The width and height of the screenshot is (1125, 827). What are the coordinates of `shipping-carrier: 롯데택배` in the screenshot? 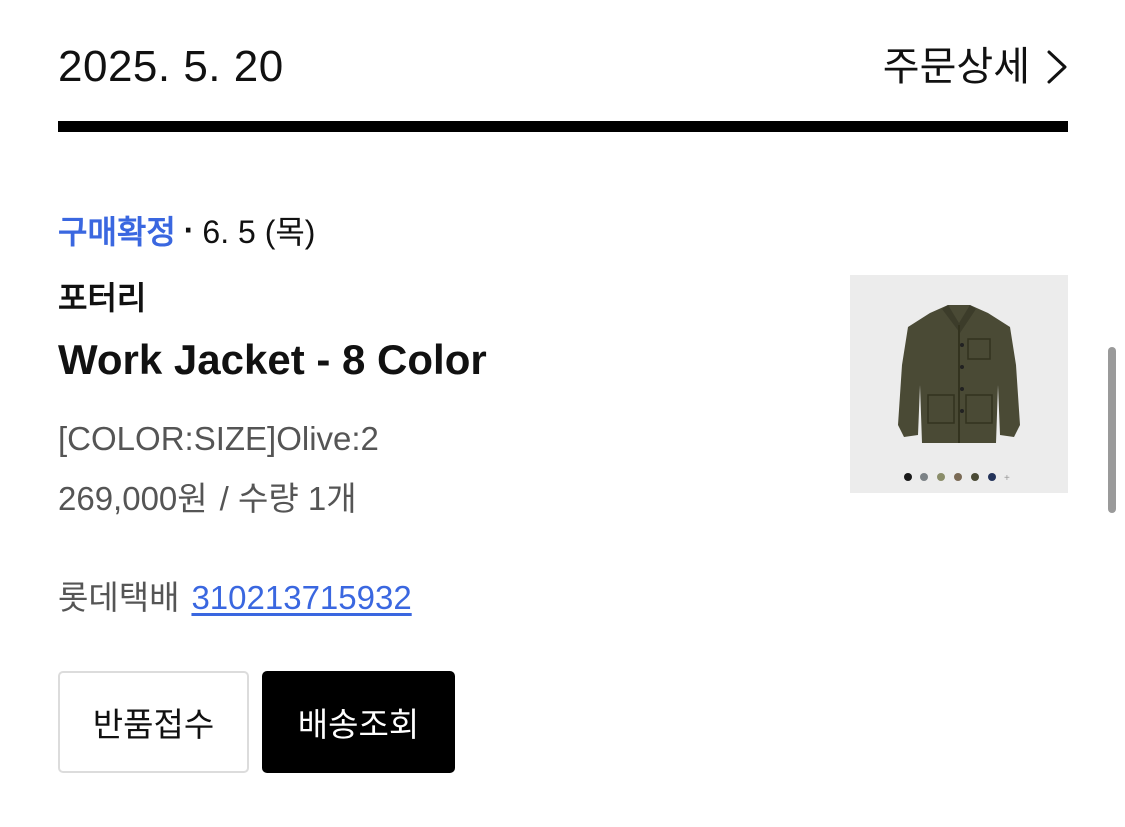 It's located at (119, 597).